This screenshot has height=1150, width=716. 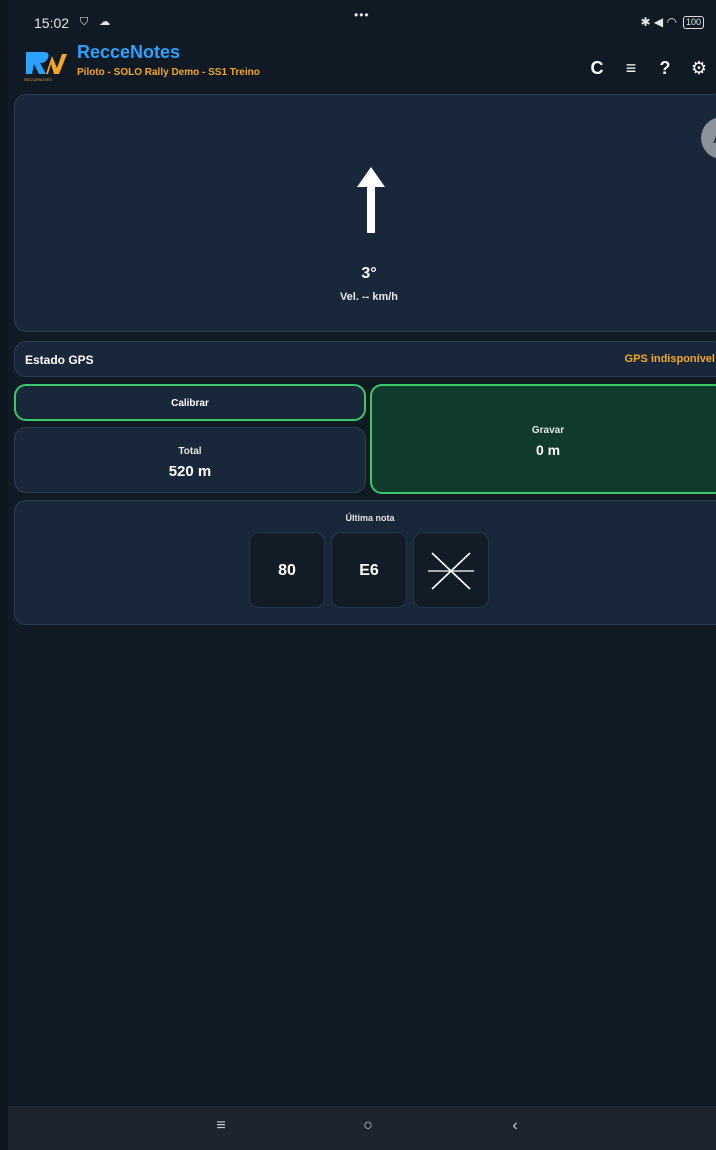 What do you see at coordinates (97, 22) in the screenshot?
I see `status-notification-icons: ⛉ ☁` at bounding box center [97, 22].